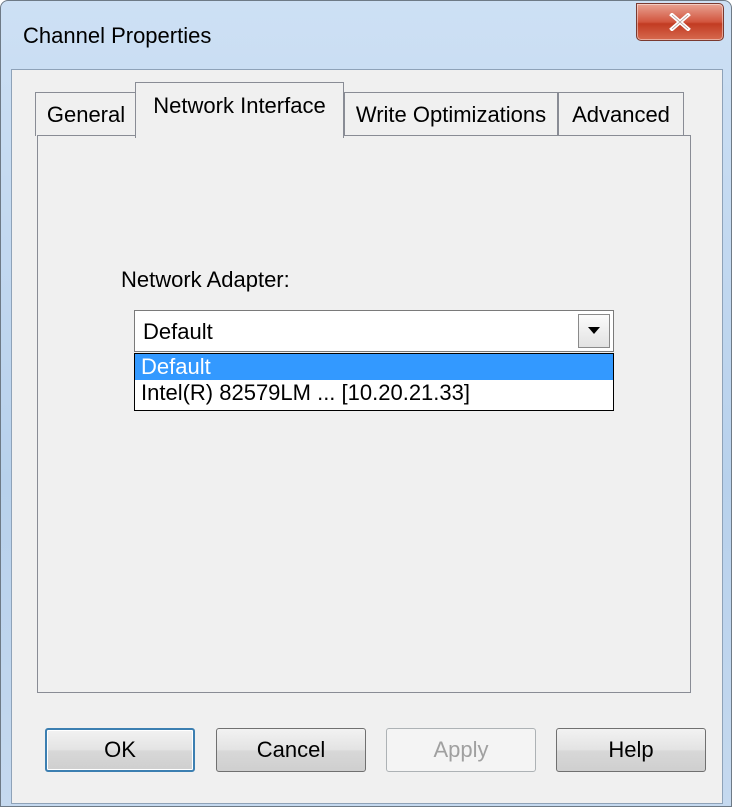  Describe the element at coordinates (176, 366) in the screenshot. I see `dropdown-option-label: Default` at that location.